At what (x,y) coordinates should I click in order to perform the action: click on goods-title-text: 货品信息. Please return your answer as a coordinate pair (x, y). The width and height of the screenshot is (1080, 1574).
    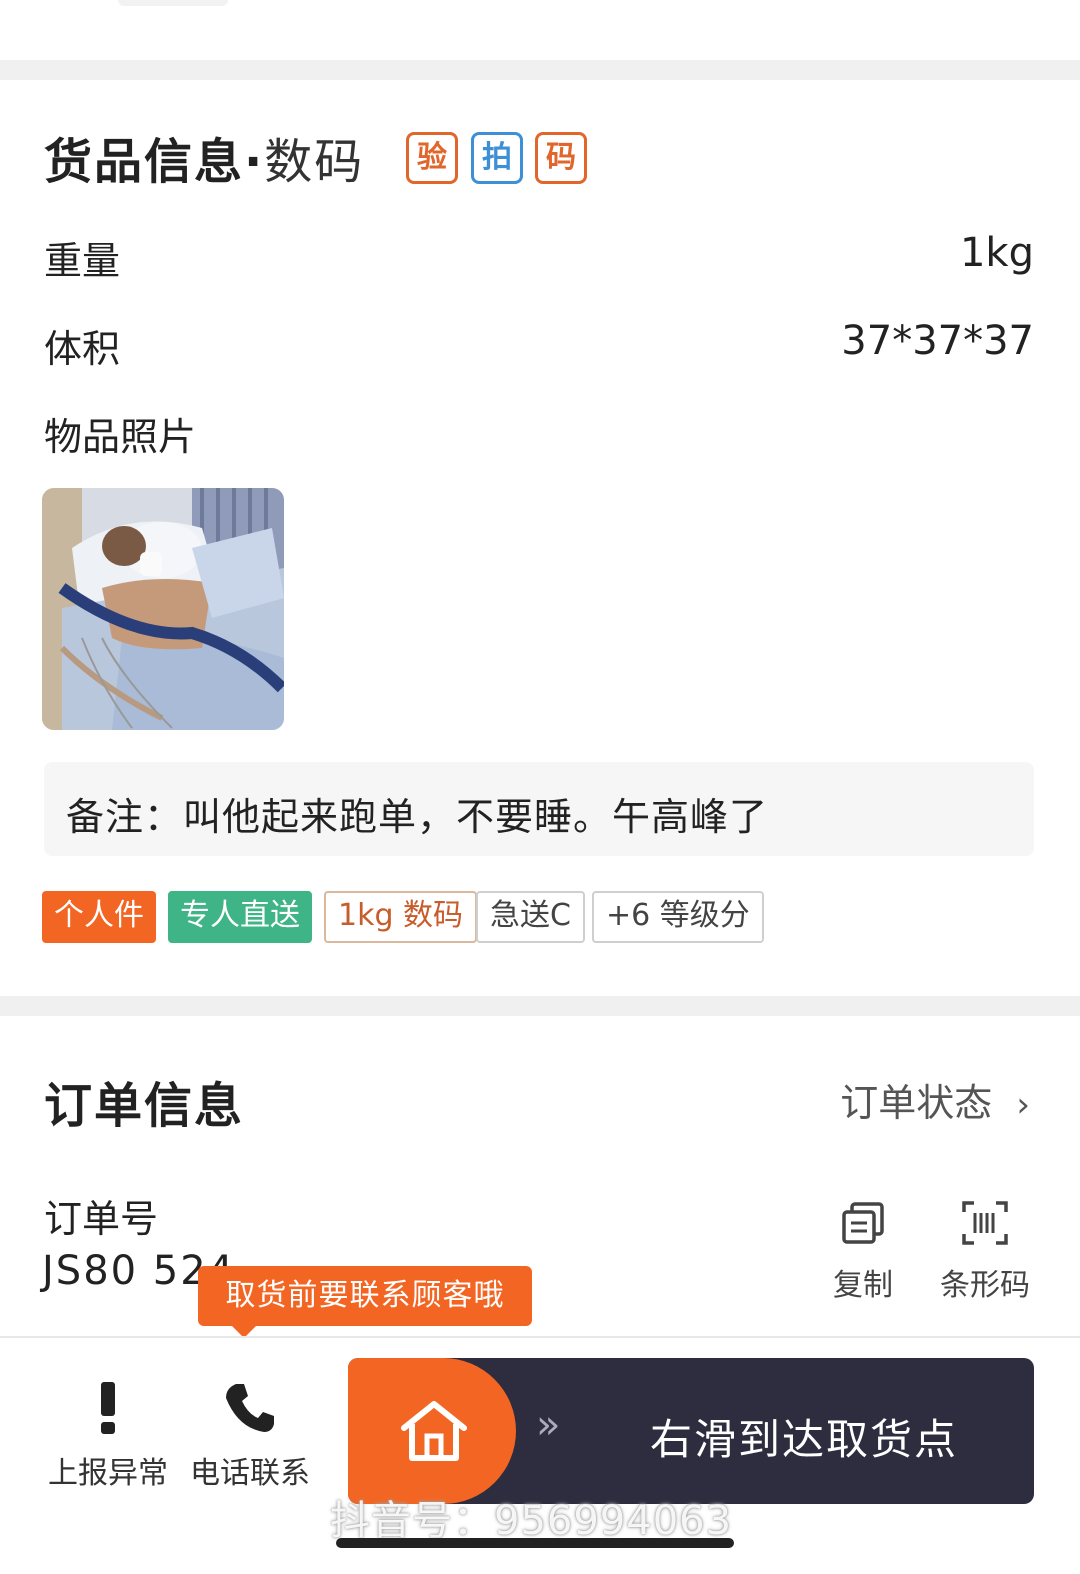
    Looking at the image, I should click on (144, 162).